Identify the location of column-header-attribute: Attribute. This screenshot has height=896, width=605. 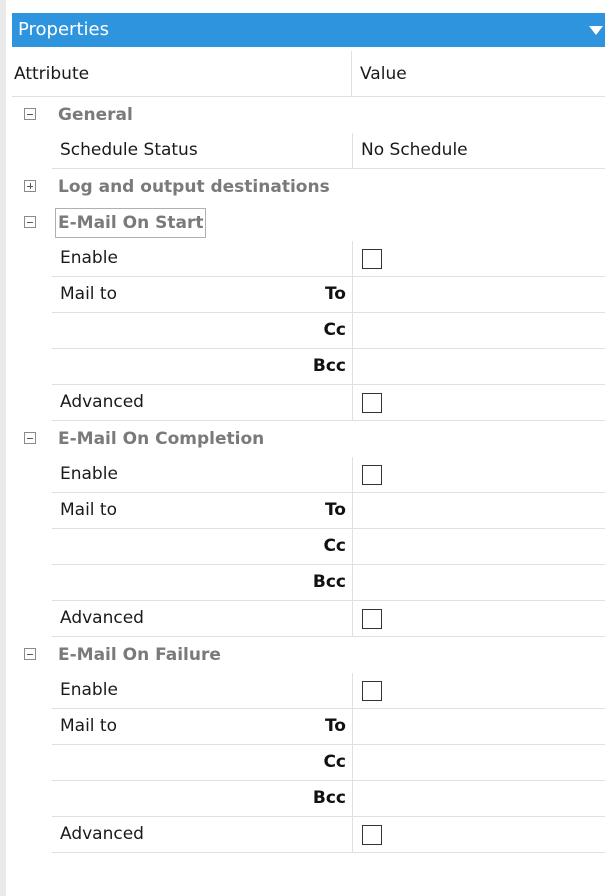
(182, 74).